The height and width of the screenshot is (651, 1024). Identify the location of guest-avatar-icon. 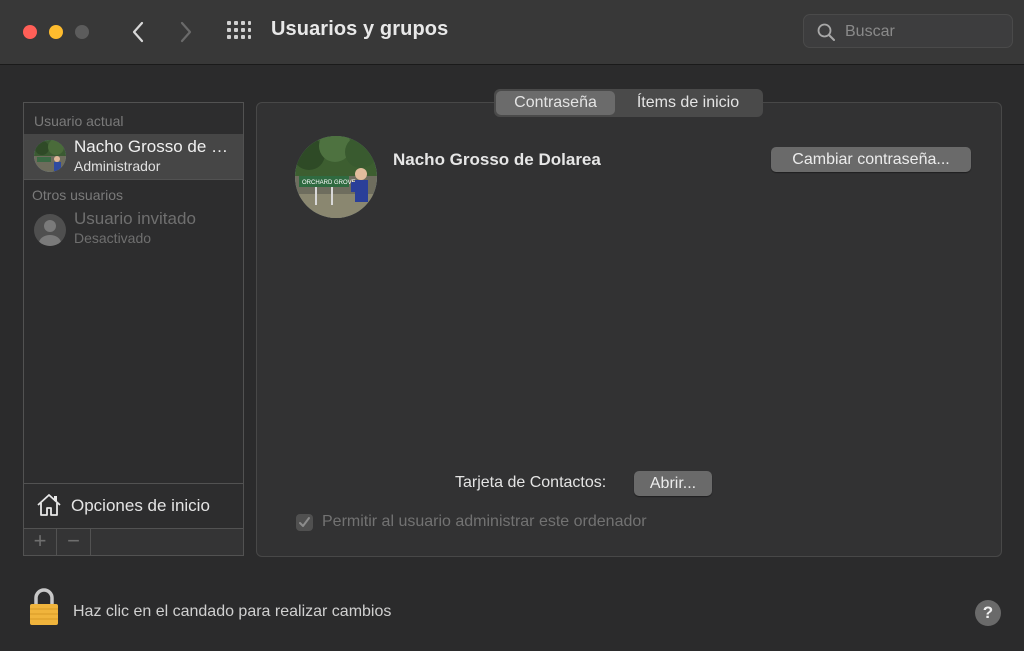
(50, 230).